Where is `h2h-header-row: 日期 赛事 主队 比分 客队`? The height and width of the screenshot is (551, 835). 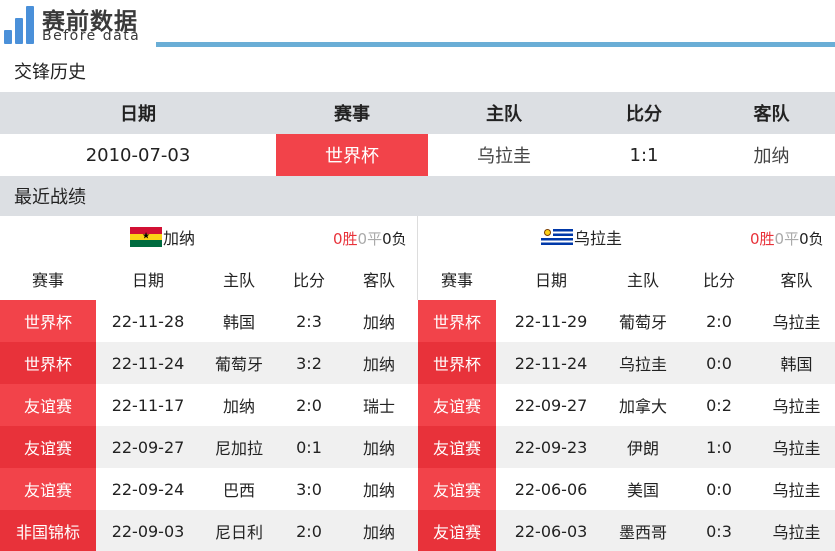 h2h-header-row: 日期 赛事 主队 比分 客队 is located at coordinates (417, 113).